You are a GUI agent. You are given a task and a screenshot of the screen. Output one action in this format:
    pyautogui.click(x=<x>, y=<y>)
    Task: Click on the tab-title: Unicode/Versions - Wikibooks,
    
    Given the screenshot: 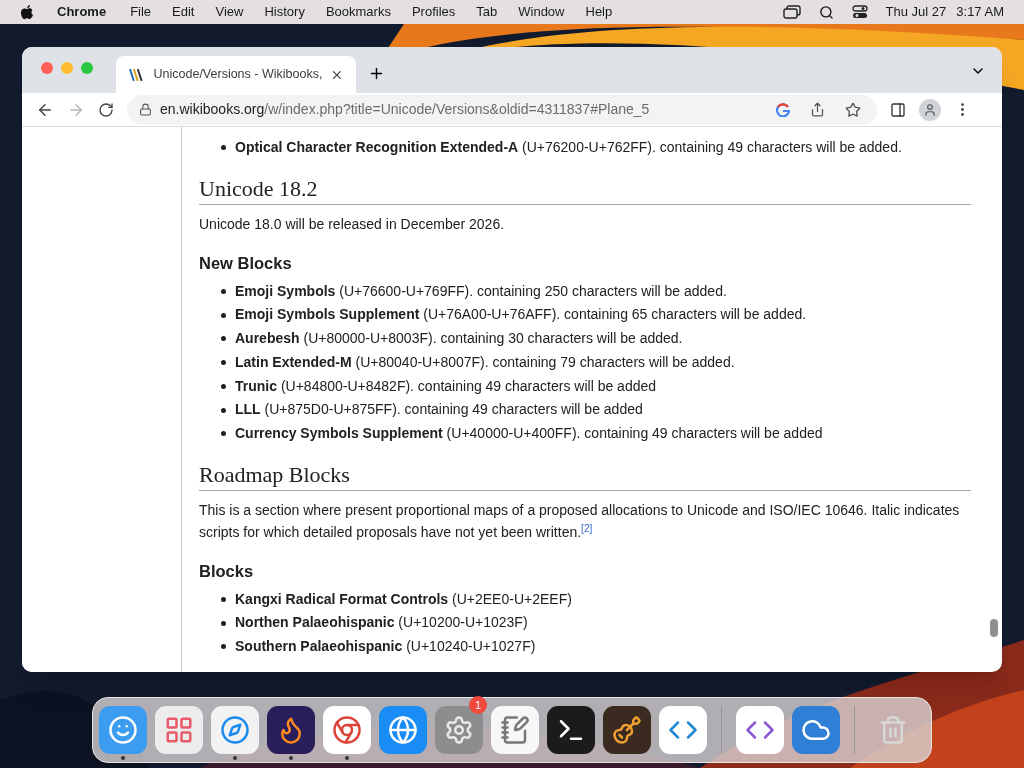 What is the action you would take?
    pyautogui.click(x=238, y=75)
    